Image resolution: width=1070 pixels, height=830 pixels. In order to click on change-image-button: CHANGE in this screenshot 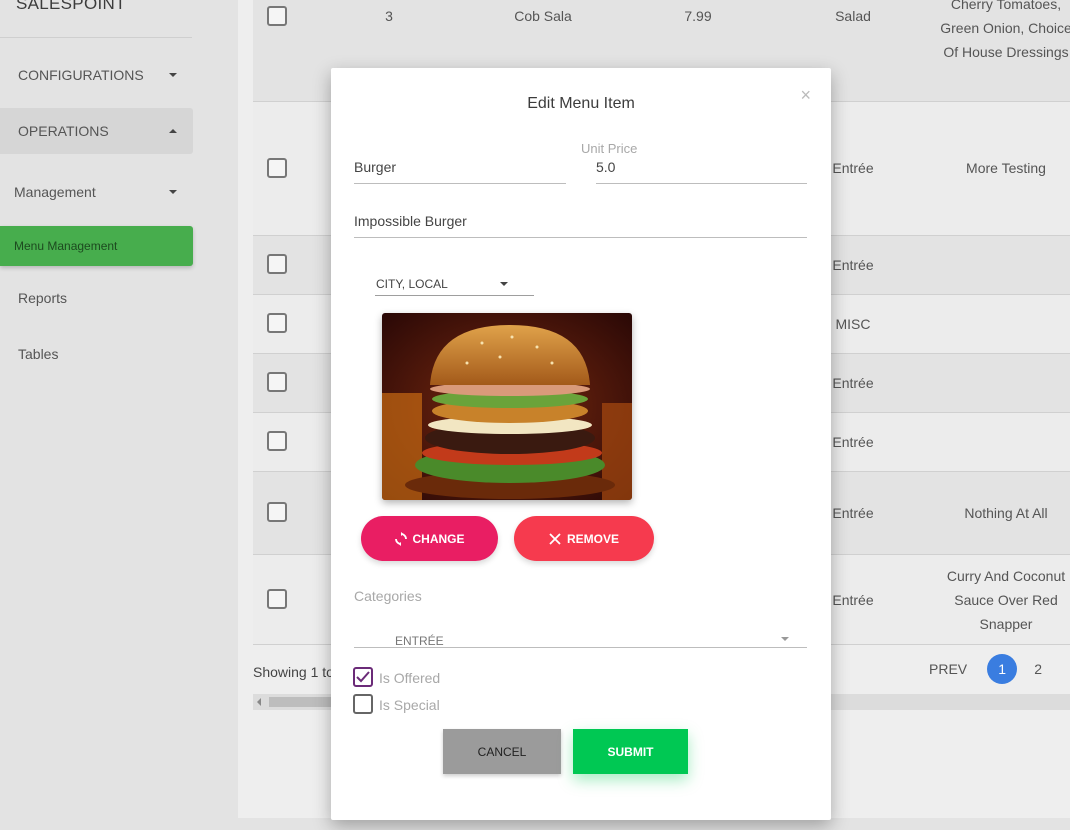, I will do `click(429, 538)`.